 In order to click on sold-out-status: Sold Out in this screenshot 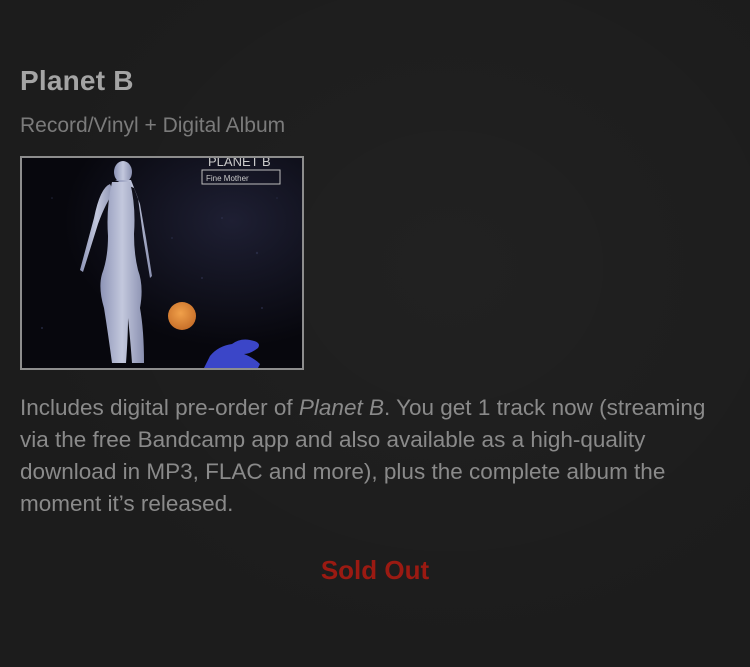, I will do `click(375, 570)`.